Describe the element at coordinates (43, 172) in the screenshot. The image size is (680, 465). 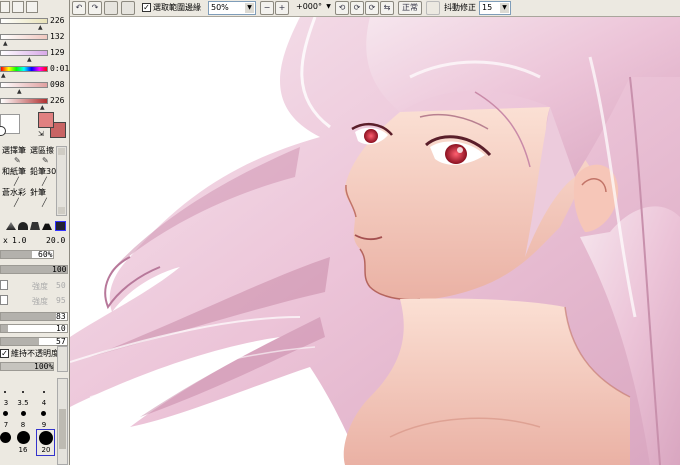
I see `tool-pencil: 鉛筆30` at that location.